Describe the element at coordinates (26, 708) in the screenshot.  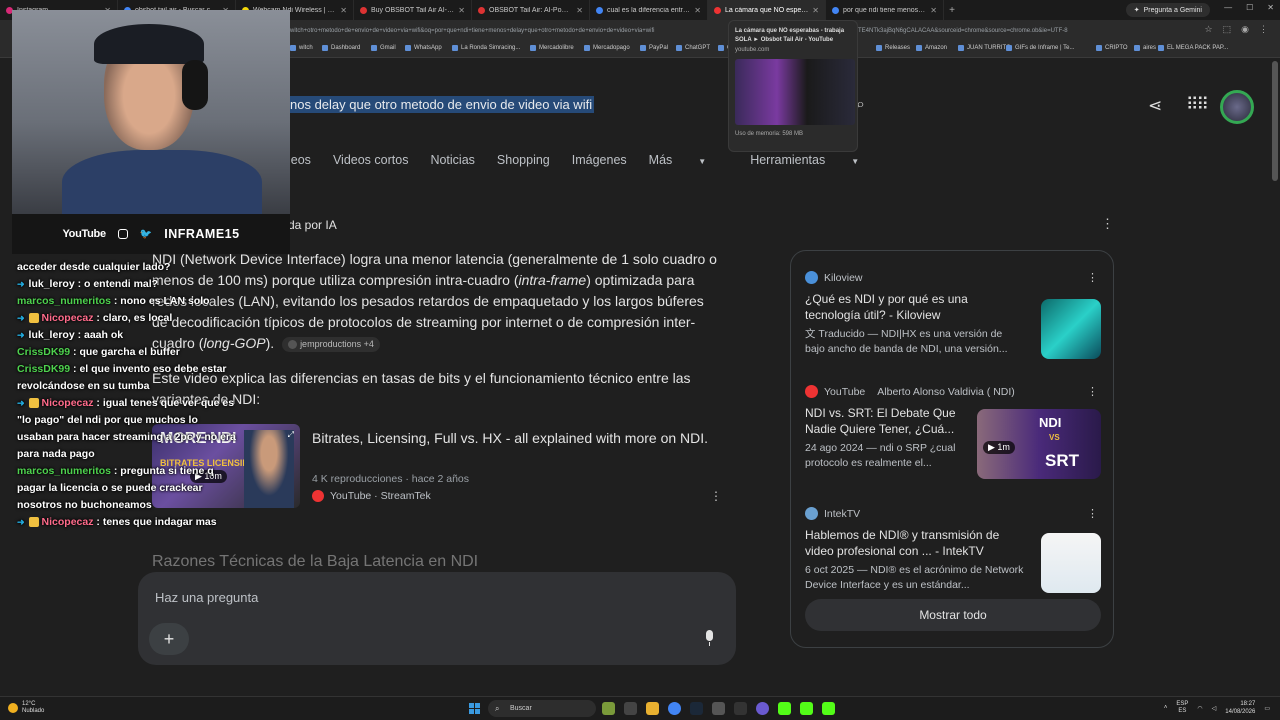
I see `weather-widget: 12°C Nublado` at that location.